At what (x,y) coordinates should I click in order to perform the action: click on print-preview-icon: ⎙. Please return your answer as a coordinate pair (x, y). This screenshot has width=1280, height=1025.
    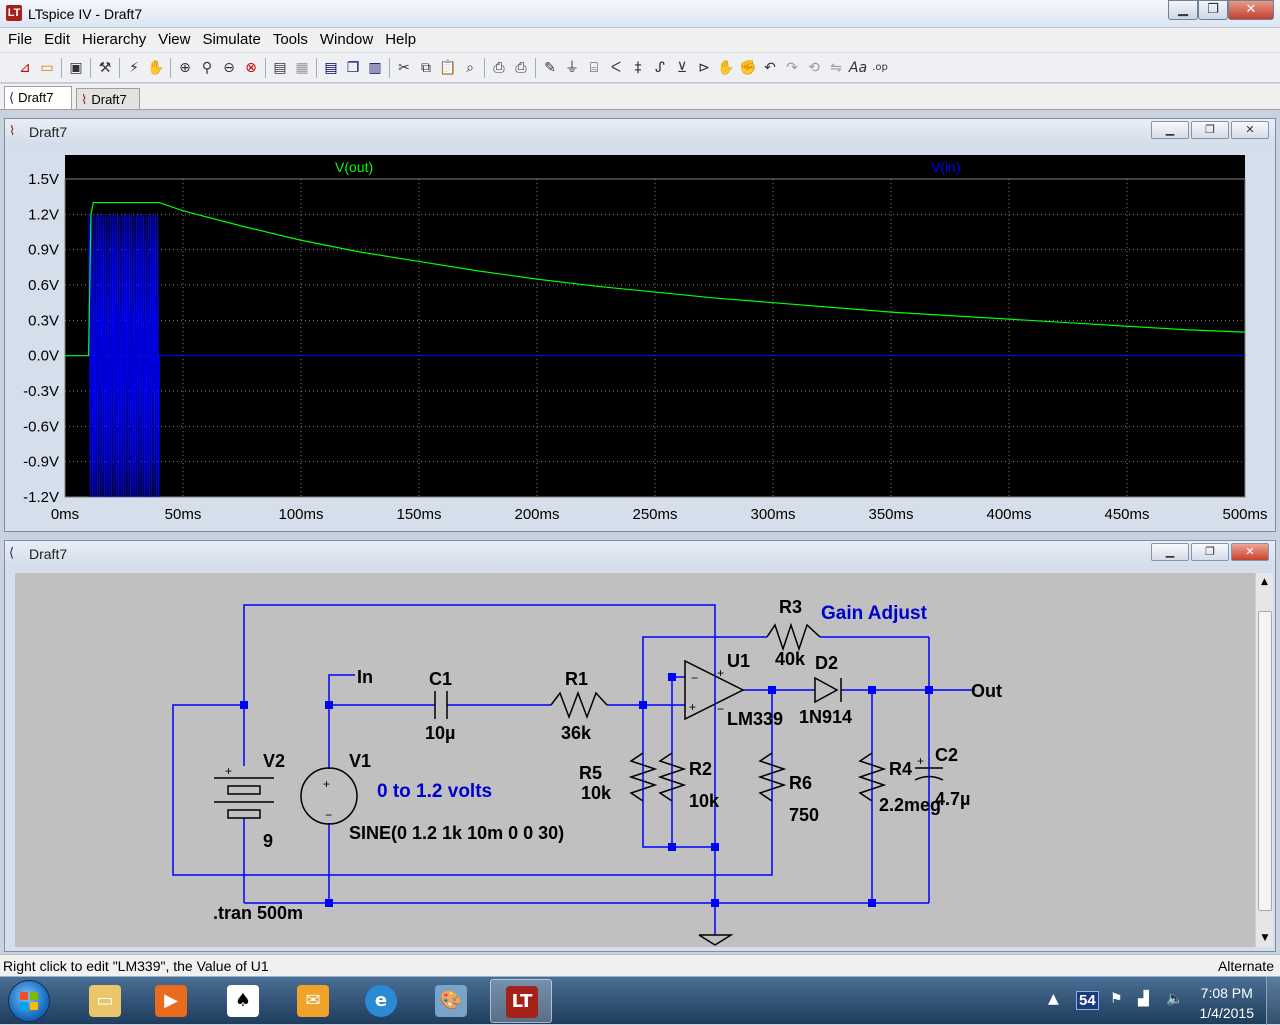
    Looking at the image, I should click on (499, 68).